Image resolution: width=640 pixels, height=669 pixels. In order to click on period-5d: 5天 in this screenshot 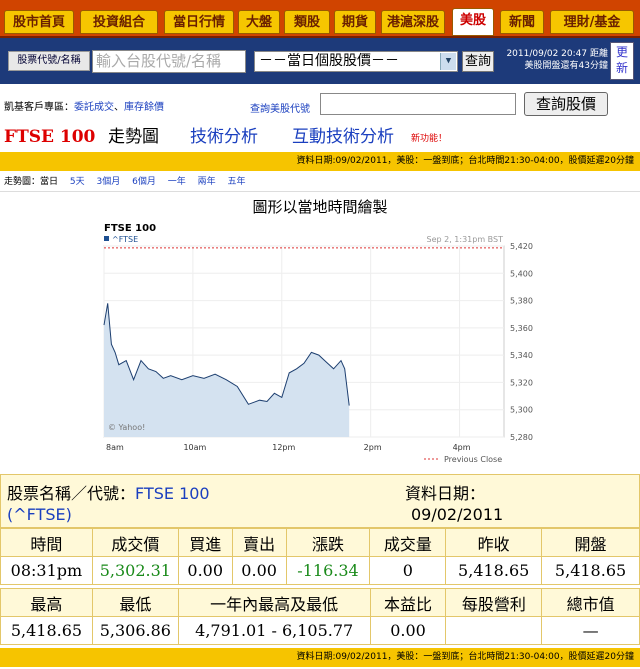, I will do `click(77, 182)`.